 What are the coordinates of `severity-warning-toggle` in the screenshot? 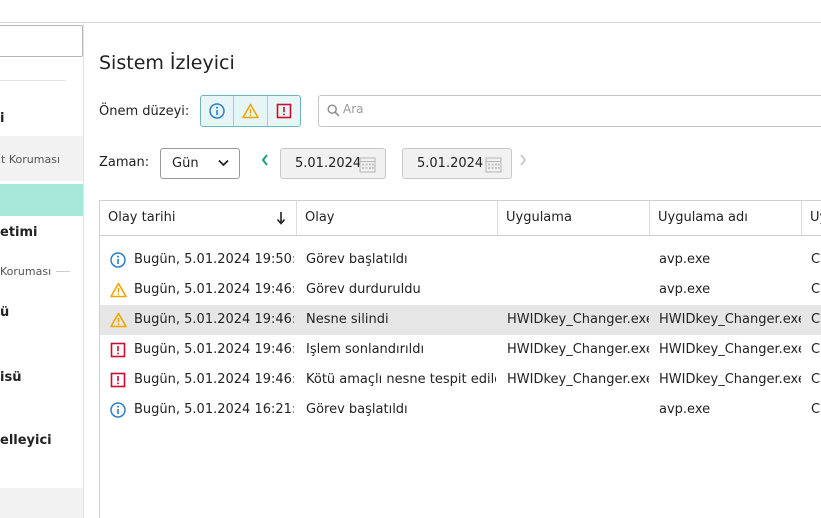 It's located at (251, 111).